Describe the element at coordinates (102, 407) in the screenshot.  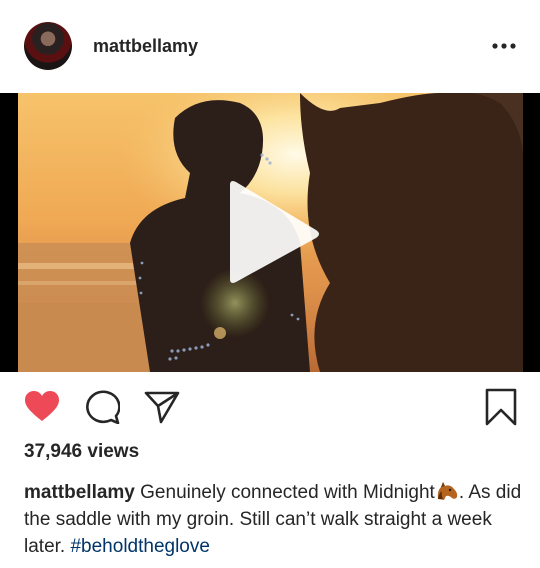
I see `comment-icon` at that location.